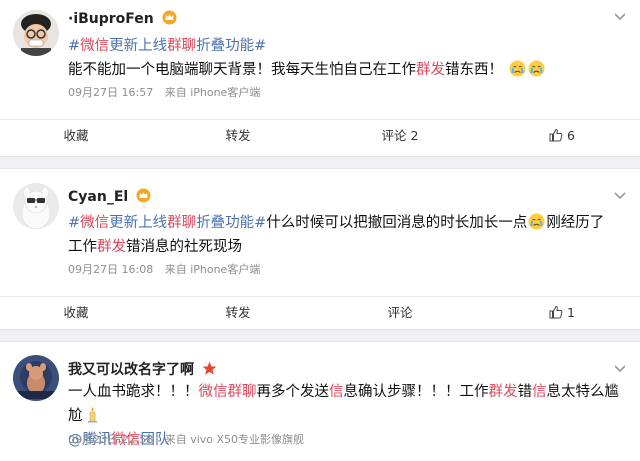  I want to click on star-badge-icon, so click(209, 370).